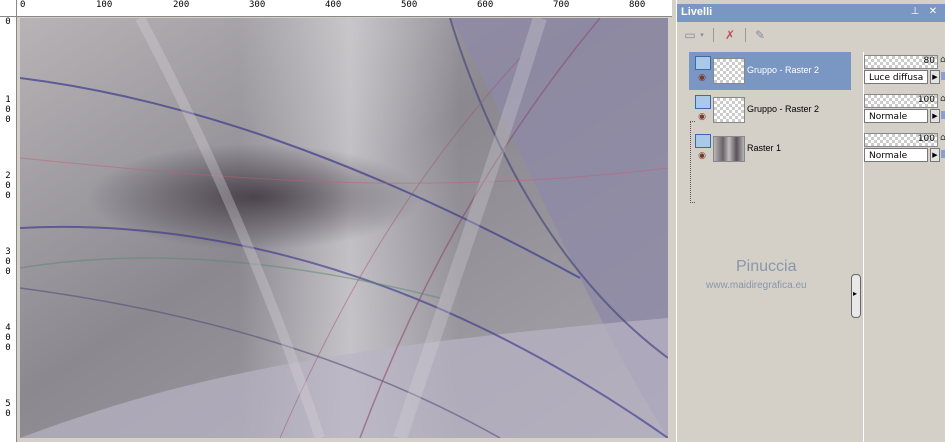 The height and width of the screenshot is (442, 945). I want to click on ruler-label: 100, so click(104, 5).